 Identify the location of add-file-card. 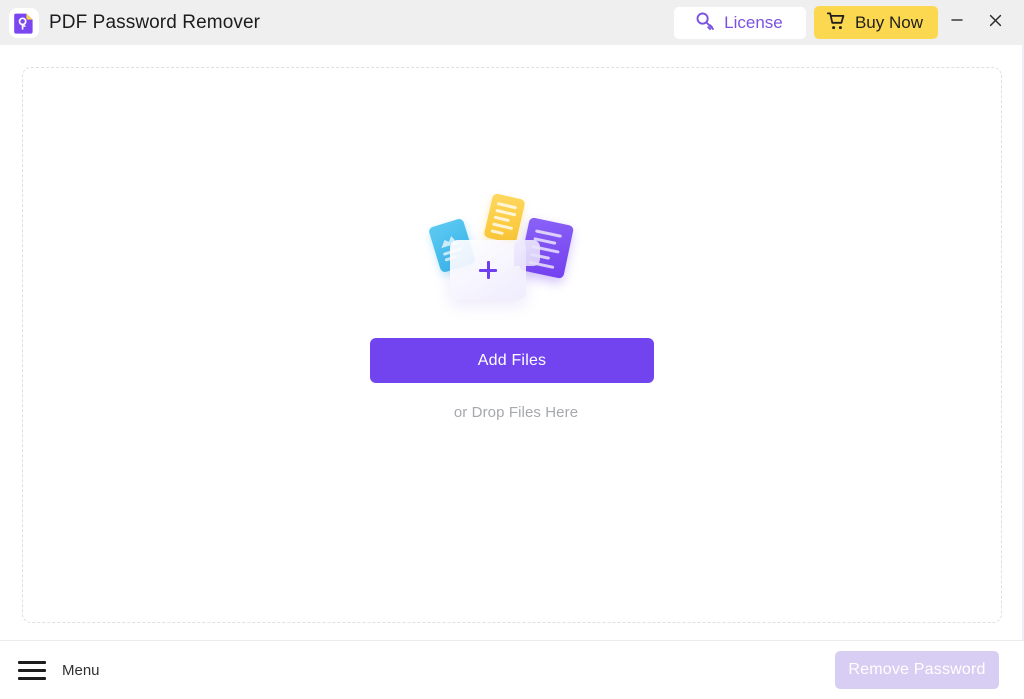
(495, 270).